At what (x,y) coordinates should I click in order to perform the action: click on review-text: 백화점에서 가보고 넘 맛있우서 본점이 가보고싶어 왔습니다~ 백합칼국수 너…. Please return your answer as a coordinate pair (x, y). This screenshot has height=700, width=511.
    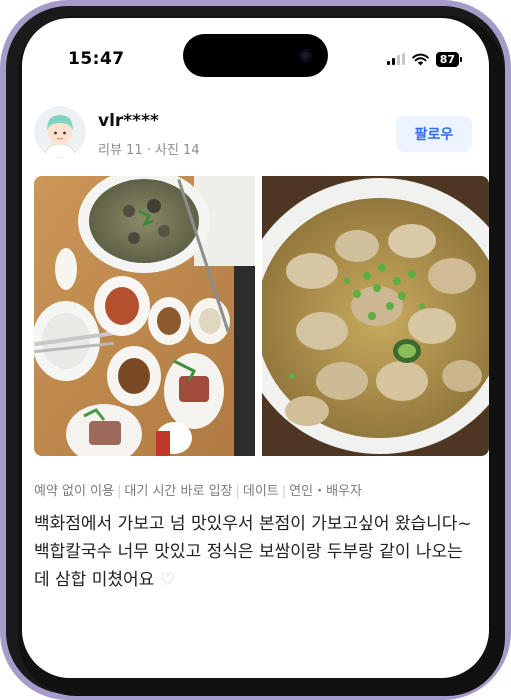
    Looking at the image, I should click on (253, 552).